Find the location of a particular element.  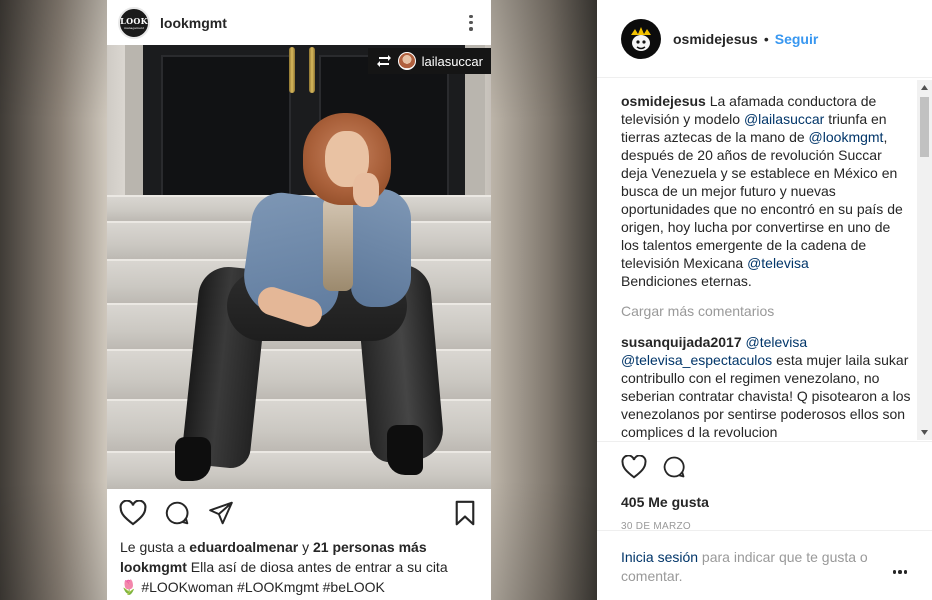

card-header: LOOK management lookmgmt is located at coordinates (299, 22).